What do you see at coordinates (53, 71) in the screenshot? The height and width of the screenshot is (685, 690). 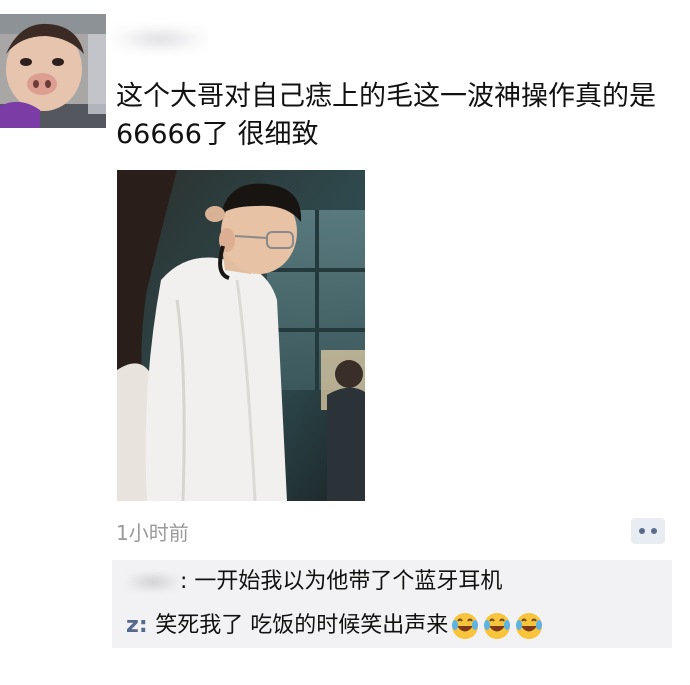 I see `avatar` at bounding box center [53, 71].